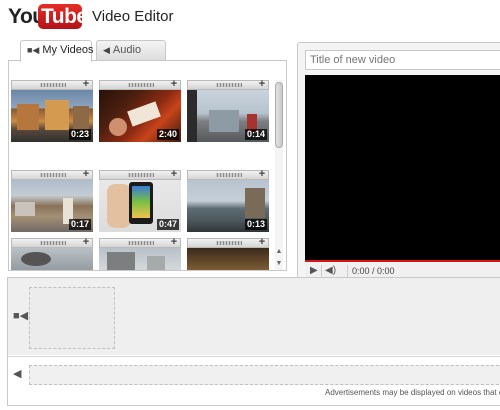 This screenshot has width=500, height=410. Describe the element at coordinates (52, 116) in the screenshot. I see `clip-thumbnail: 0:23` at that location.